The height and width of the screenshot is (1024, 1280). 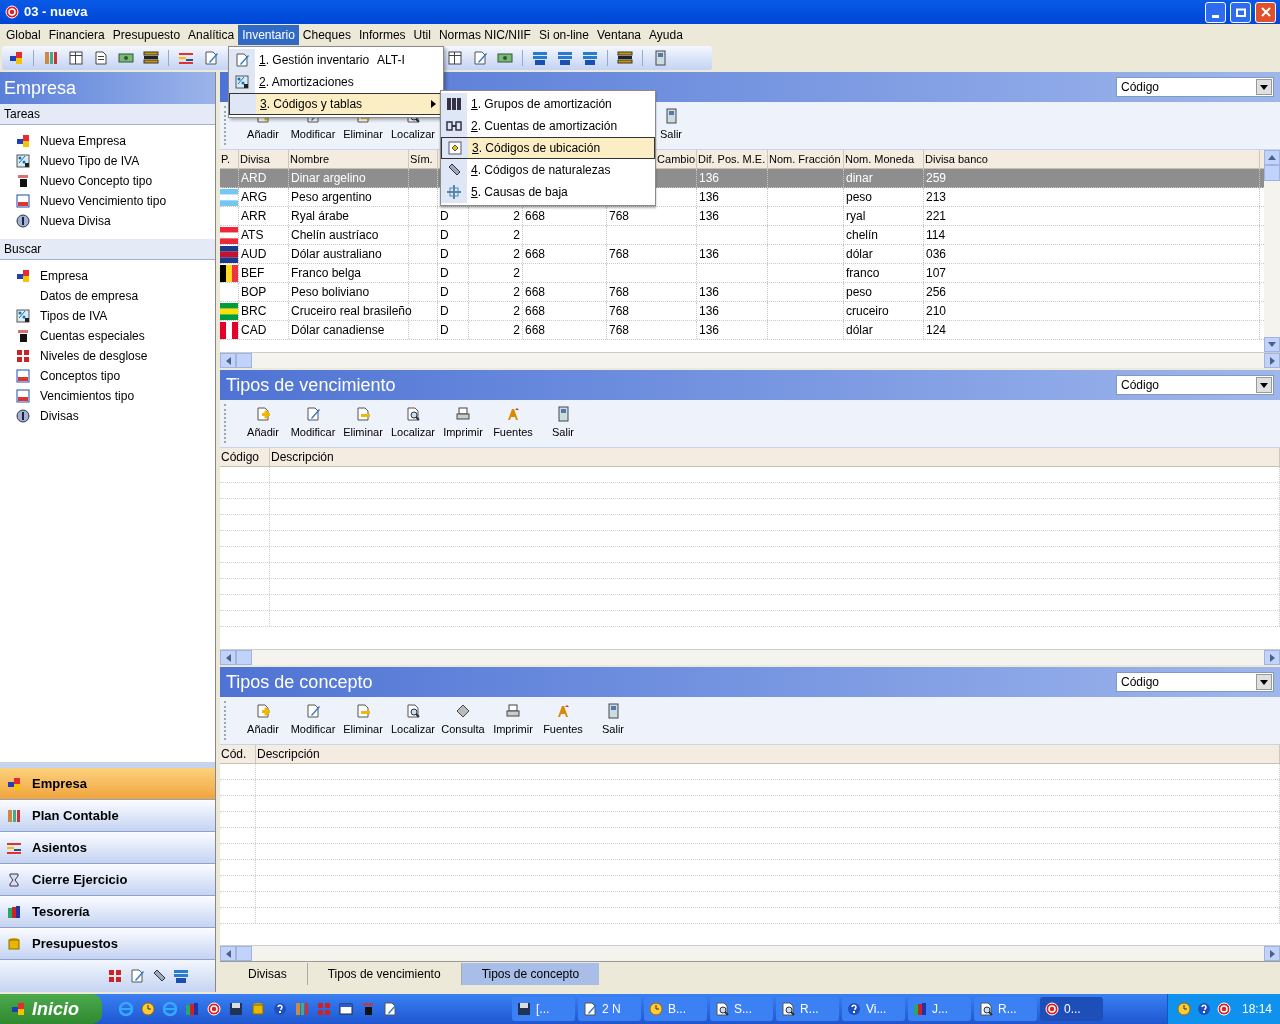 What do you see at coordinates (384, 974) in the screenshot?
I see `tab: Tipos de vencimiento` at bounding box center [384, 974].